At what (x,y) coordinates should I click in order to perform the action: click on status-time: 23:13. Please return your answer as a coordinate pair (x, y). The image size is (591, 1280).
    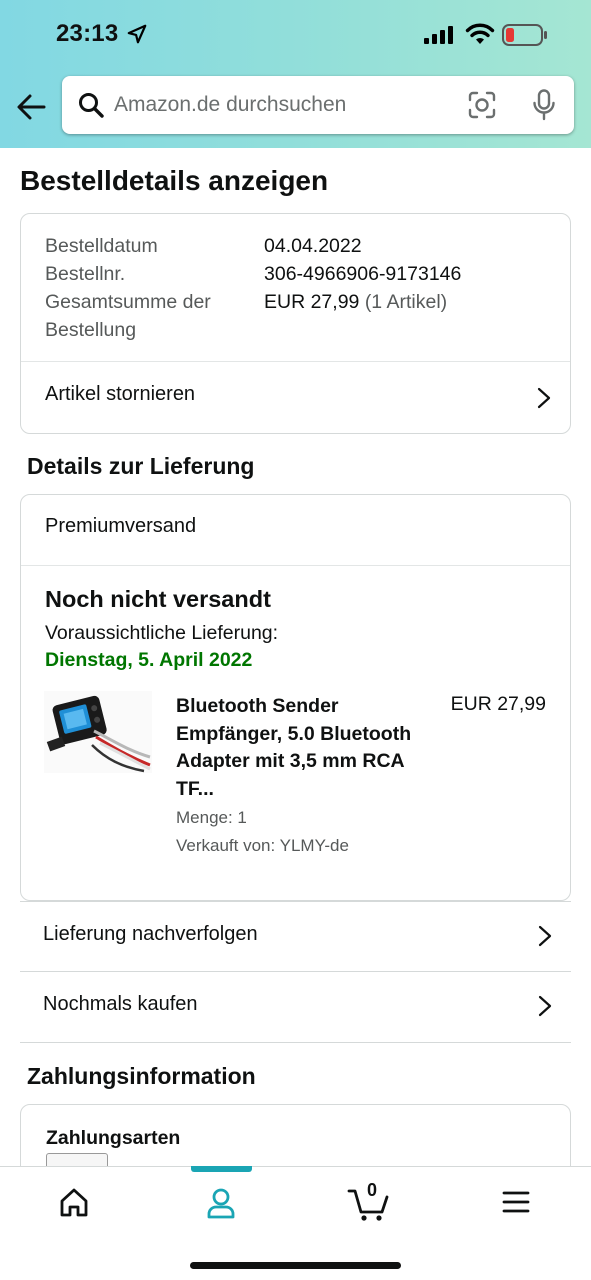
    Looking at the image, I should click on (87, 33).